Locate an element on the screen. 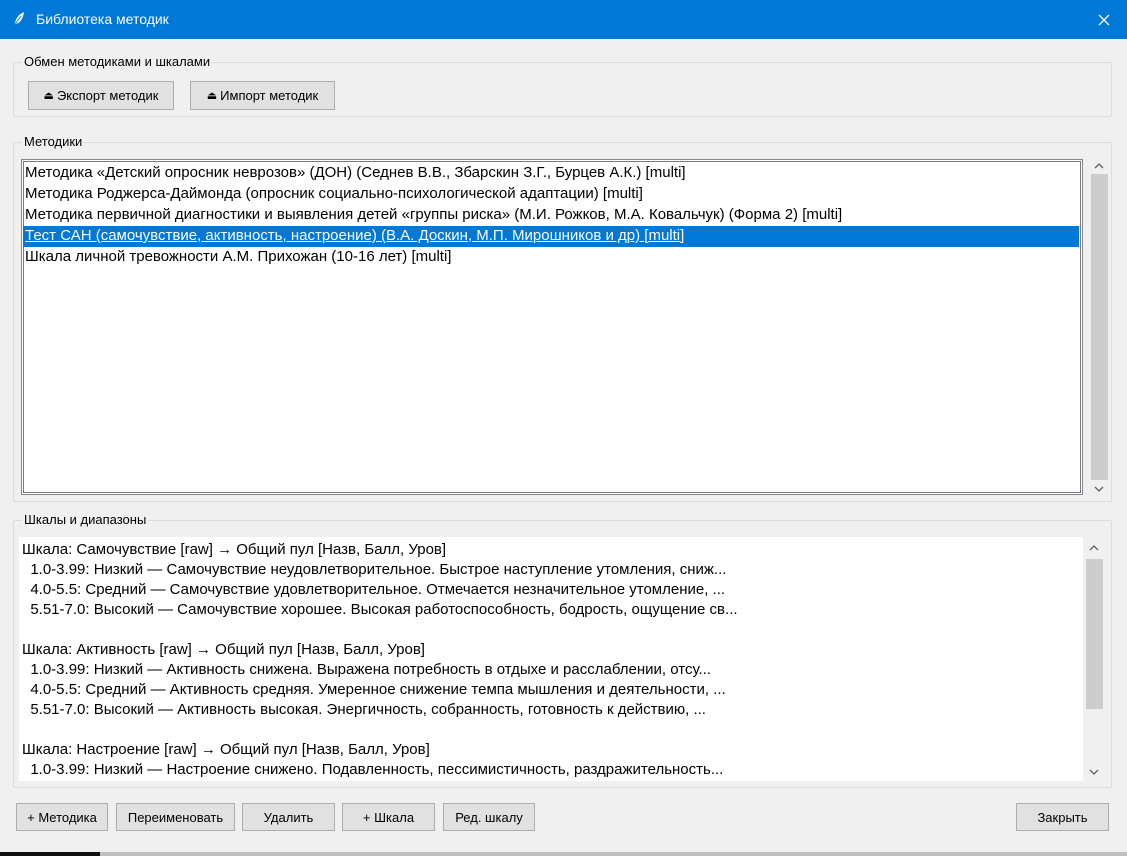 Image resolution: width=1127 pixels, height=856 pixels. title-bar: Библиотека методик is located at coordinates (563, 19).